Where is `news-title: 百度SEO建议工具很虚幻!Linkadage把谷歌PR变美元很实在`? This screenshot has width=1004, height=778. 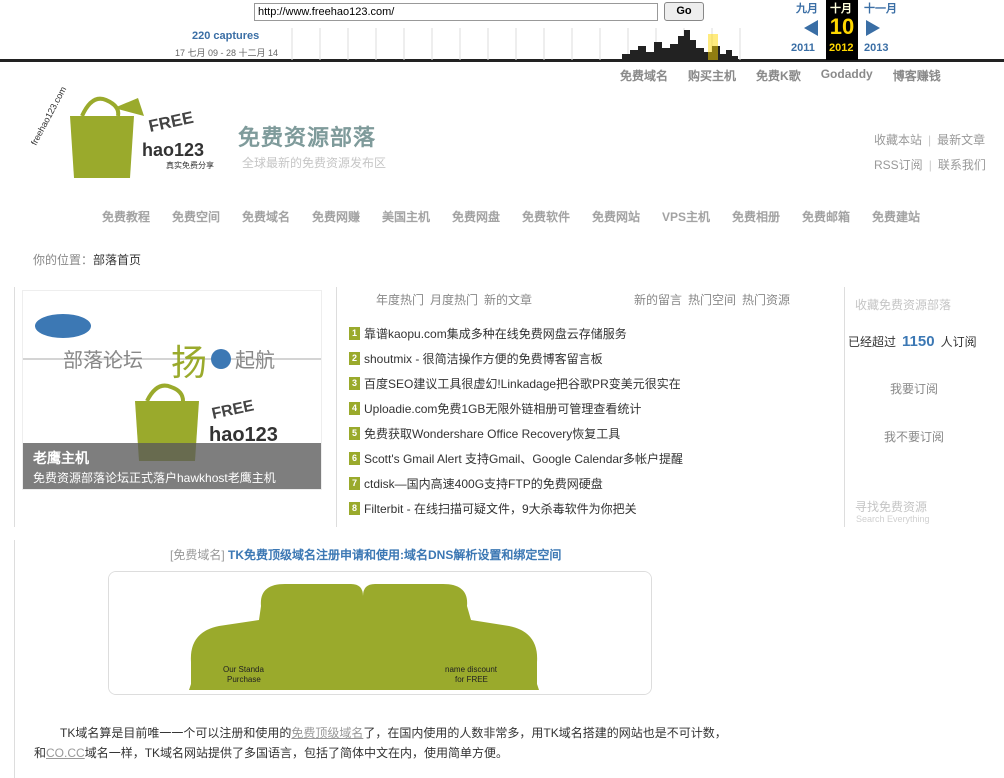 news-title: 百度SEO建议工具很虚幻!Linkadage把谷歌PR变美元很实在 is located at coordinates (522, 383).